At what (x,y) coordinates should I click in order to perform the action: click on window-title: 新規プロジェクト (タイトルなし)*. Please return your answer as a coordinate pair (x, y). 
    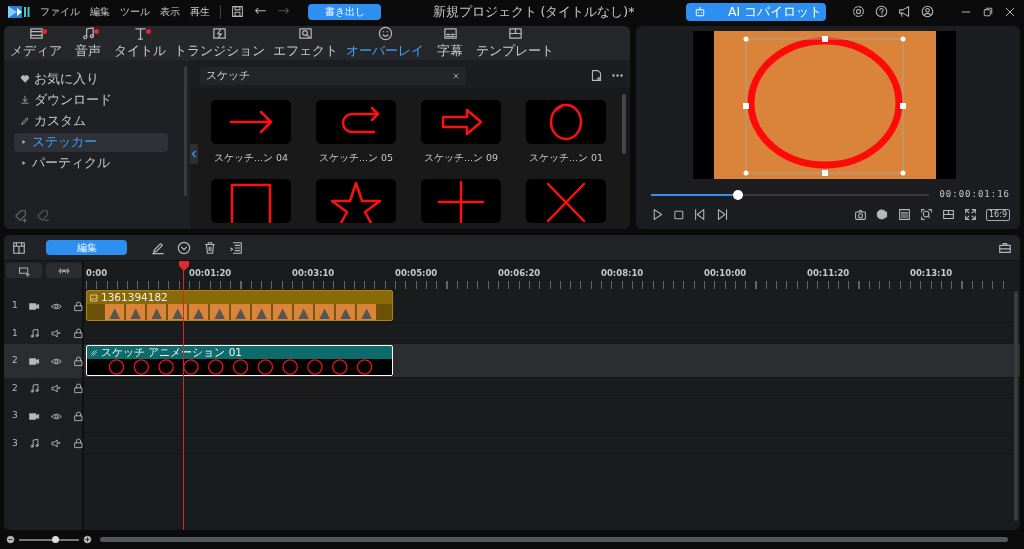
    Looking at the image, I should click on (533, 11).